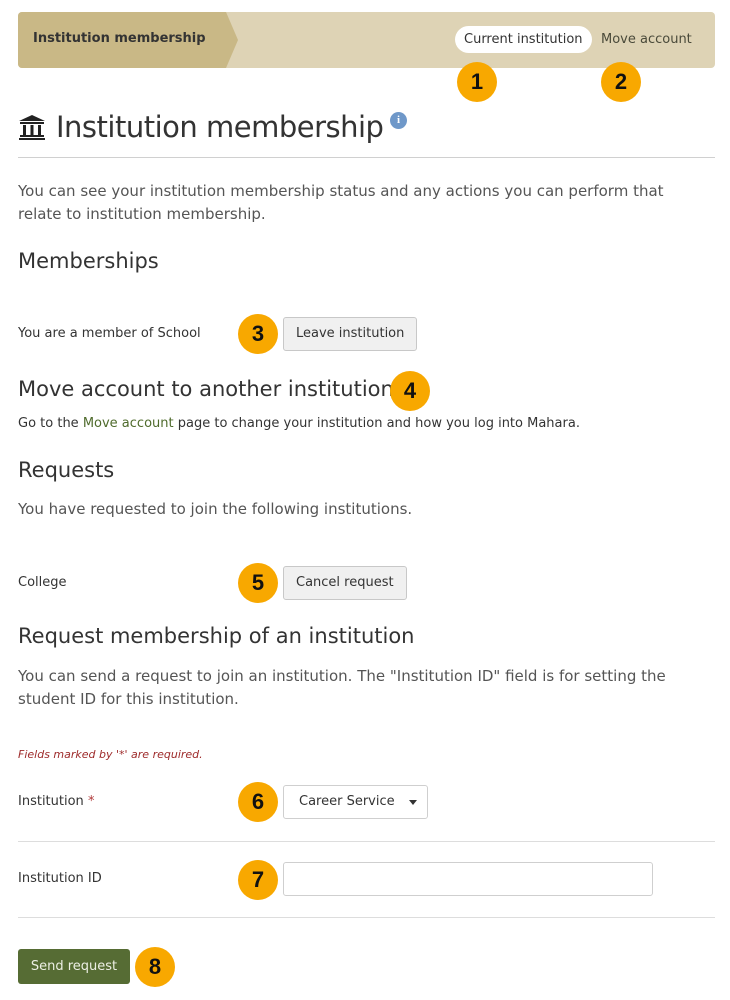 The image size is (730, 1000). I want to click on callout-badge-7: 7, so click(258, 880).